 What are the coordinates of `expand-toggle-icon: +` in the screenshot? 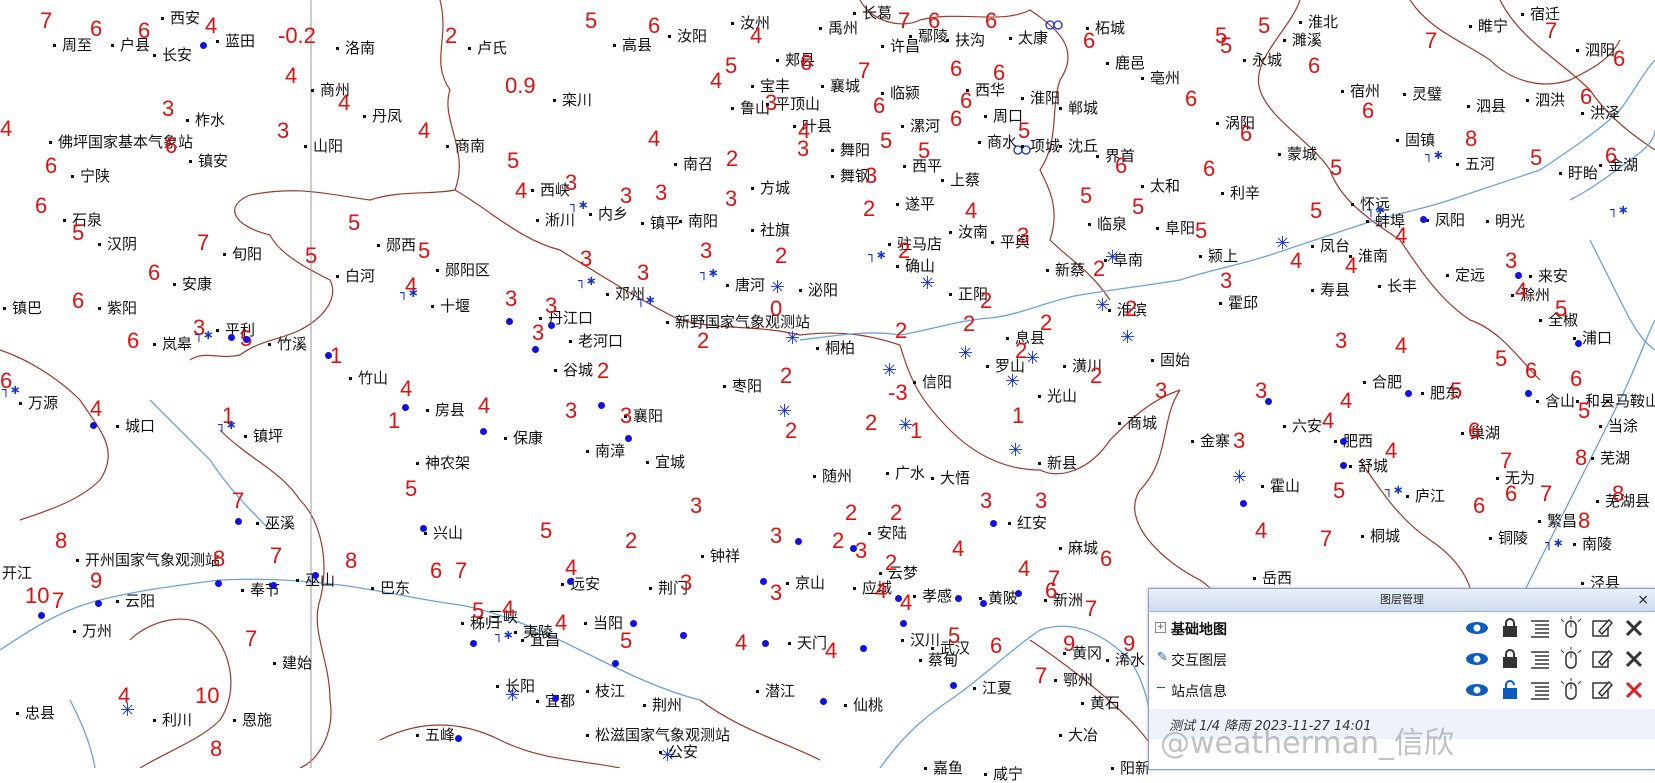 It's located at (1160, 627).